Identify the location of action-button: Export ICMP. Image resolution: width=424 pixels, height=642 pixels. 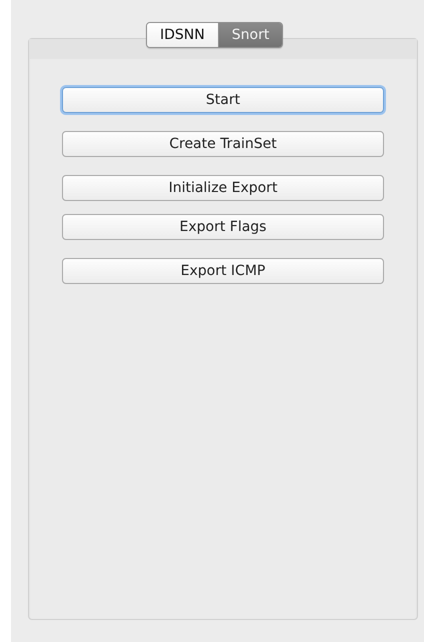
(223, 271).